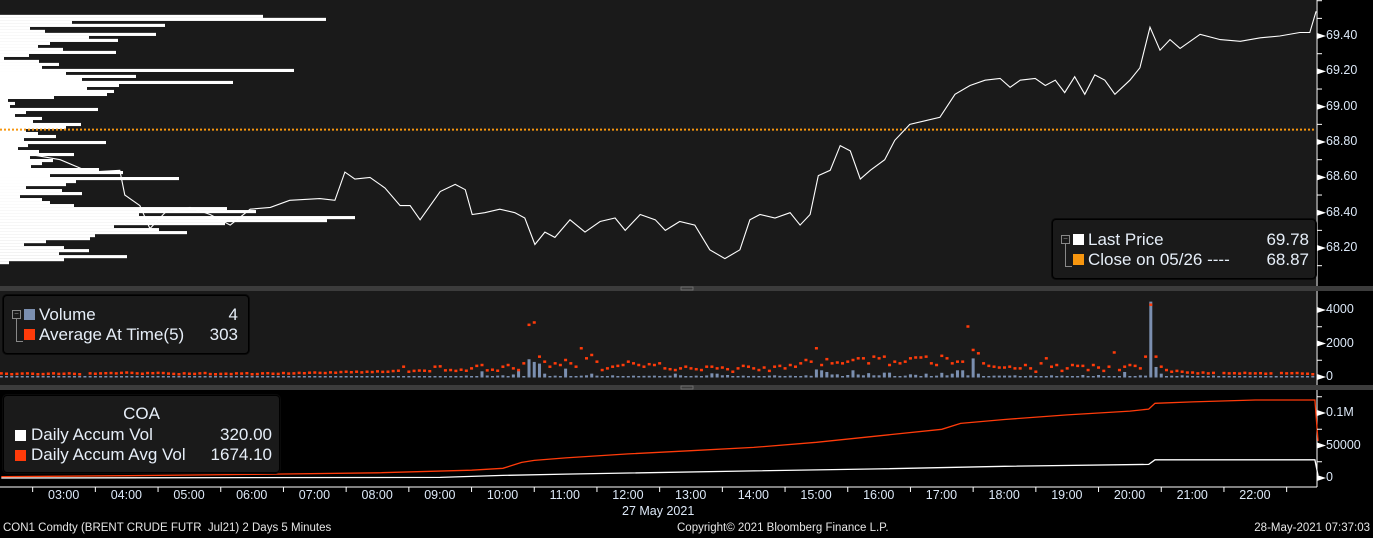 This screenshot has height=538, width=1373. Describe the element at coordinates (1340, 309) in the screenshot. I see `volume-tick-label: 4000` at that location.